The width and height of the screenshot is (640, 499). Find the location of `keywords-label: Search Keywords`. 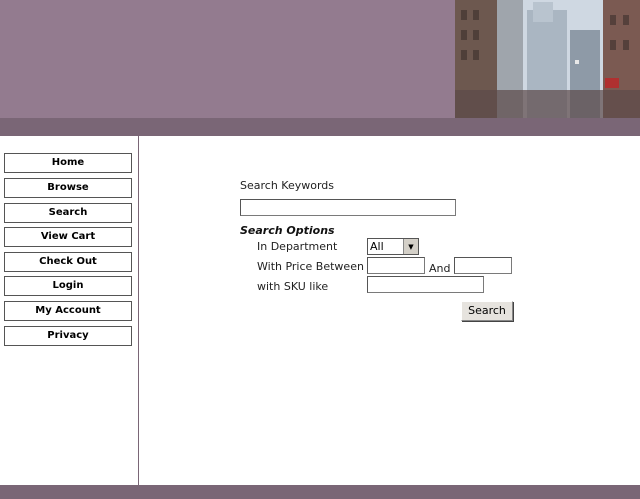

keywords-label: Search Keywords is located at coordinates (287, 185).